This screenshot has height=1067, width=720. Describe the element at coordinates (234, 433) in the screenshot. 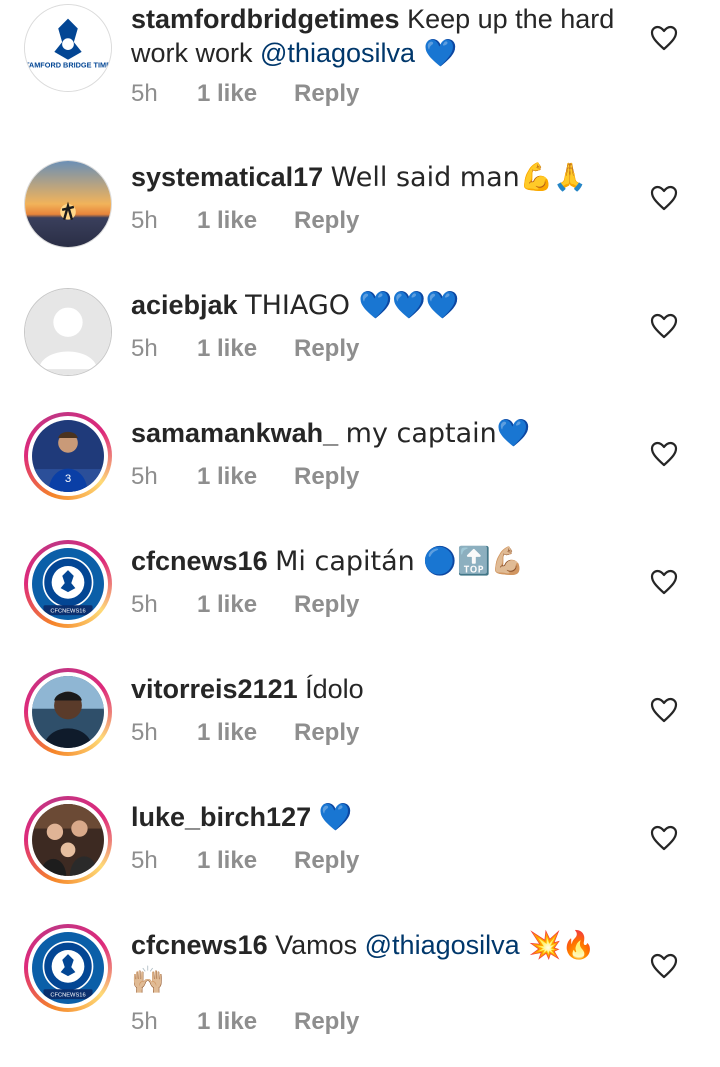

I see `username-link: samamankwah_` at that location.